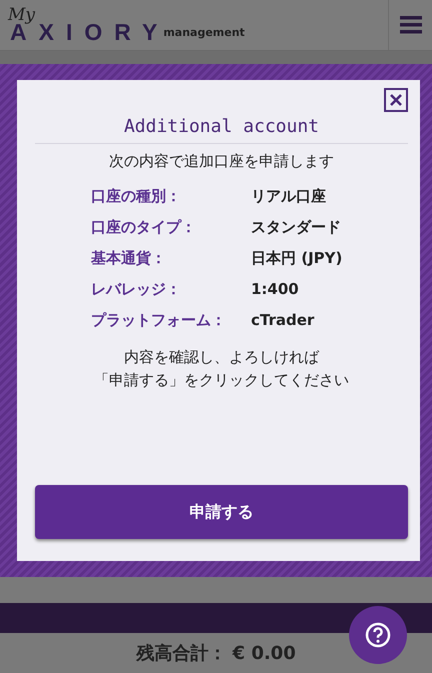 The width and height of the screenshot is (432, 673). What do you see at coordinates (221, 380) in the screenshot?
I see `note-text: 「申請する」をクリックしてください` at bounding box center [221, 380].